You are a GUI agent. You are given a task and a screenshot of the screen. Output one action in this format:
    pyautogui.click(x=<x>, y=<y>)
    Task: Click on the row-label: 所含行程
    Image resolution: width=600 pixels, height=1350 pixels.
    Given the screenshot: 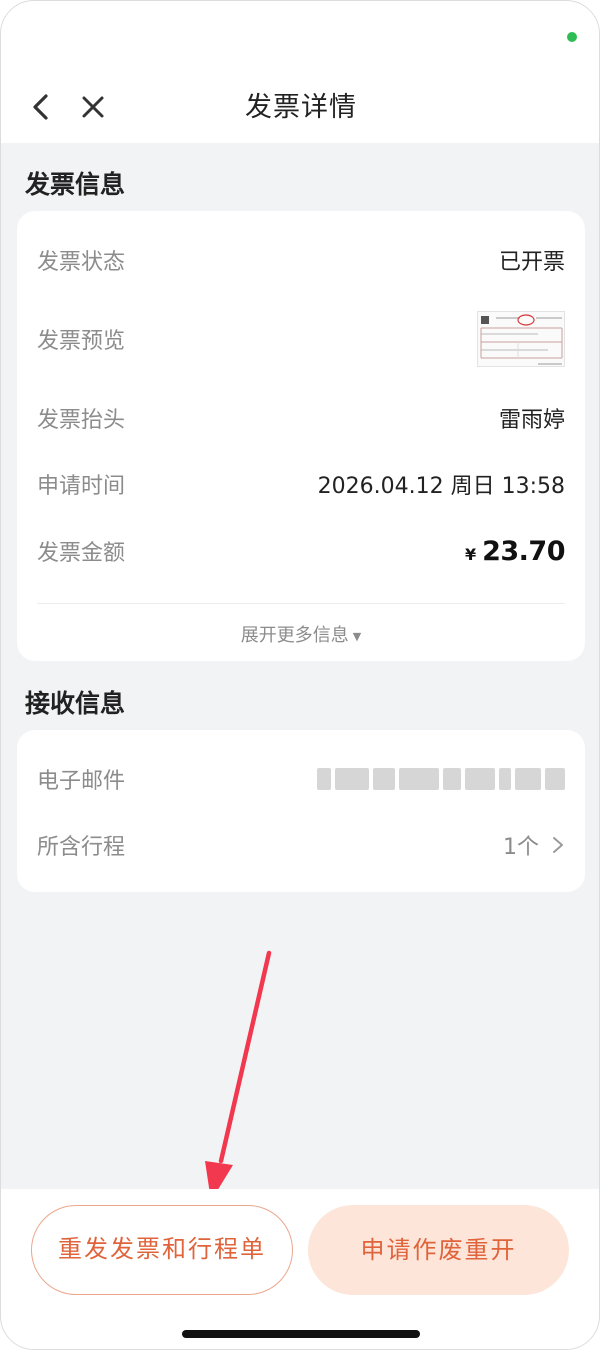 What is the action you would take?
    pyautogui.click(x=81, y=847)
    